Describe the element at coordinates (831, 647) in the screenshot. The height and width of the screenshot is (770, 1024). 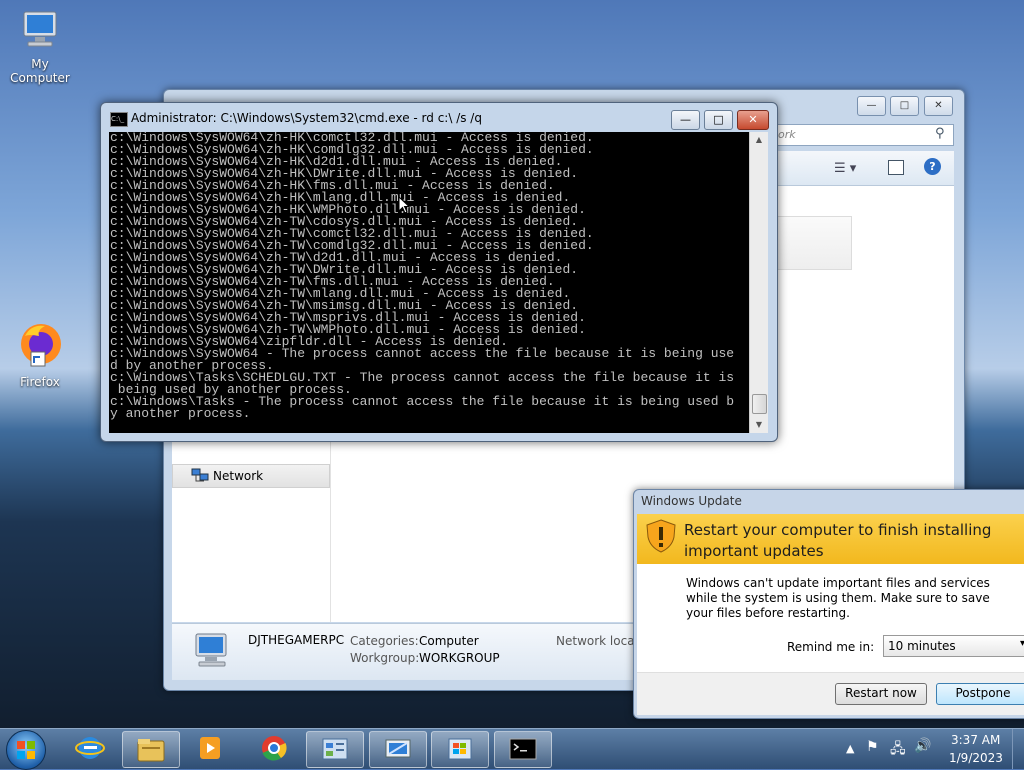
I see `remind-label: Remind me in:` at that location.